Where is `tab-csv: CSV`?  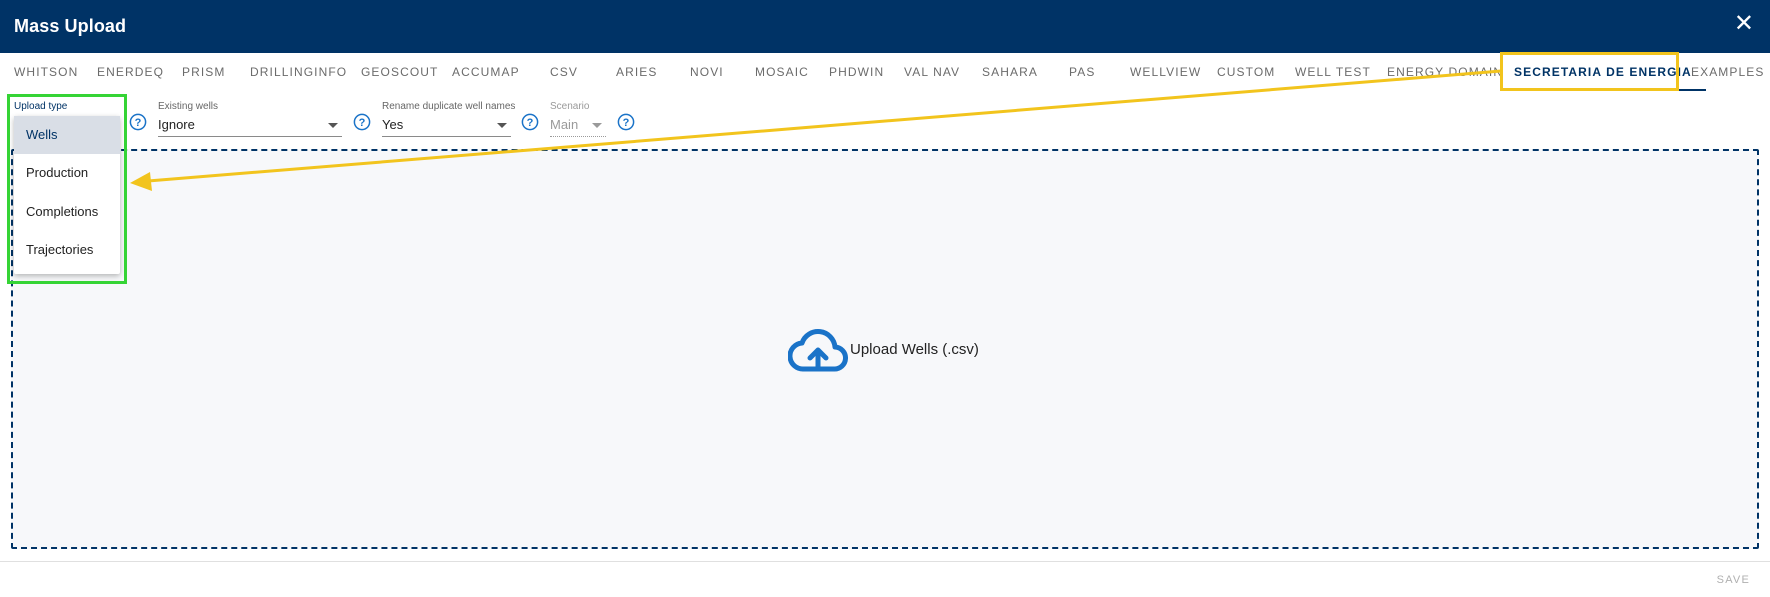
tab-csv: CSV is located at coordinates (564, 72).